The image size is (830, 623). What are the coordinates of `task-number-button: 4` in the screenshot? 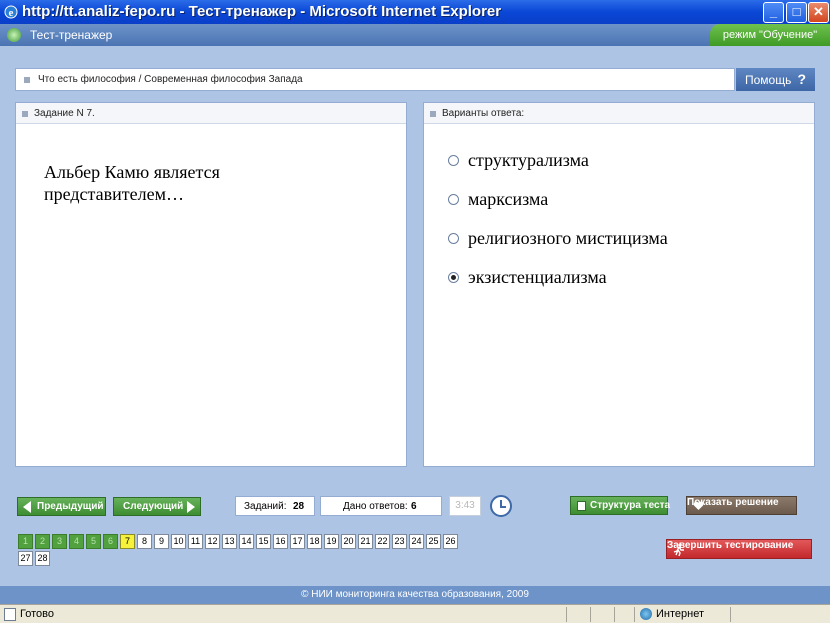 It's located at (76, 541).